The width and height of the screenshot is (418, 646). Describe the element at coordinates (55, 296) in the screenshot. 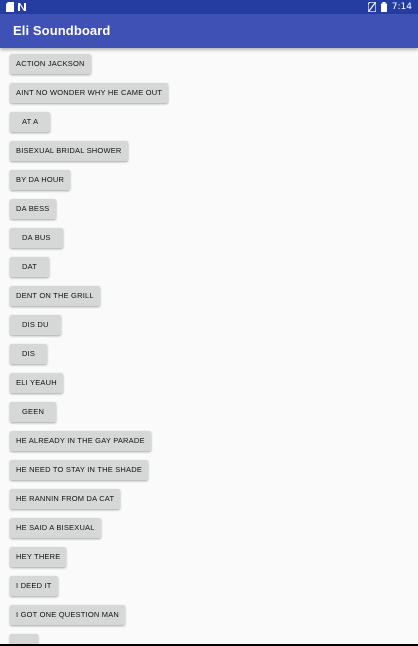

I see `sound-button: DENT ON THE GRILL` at that location.